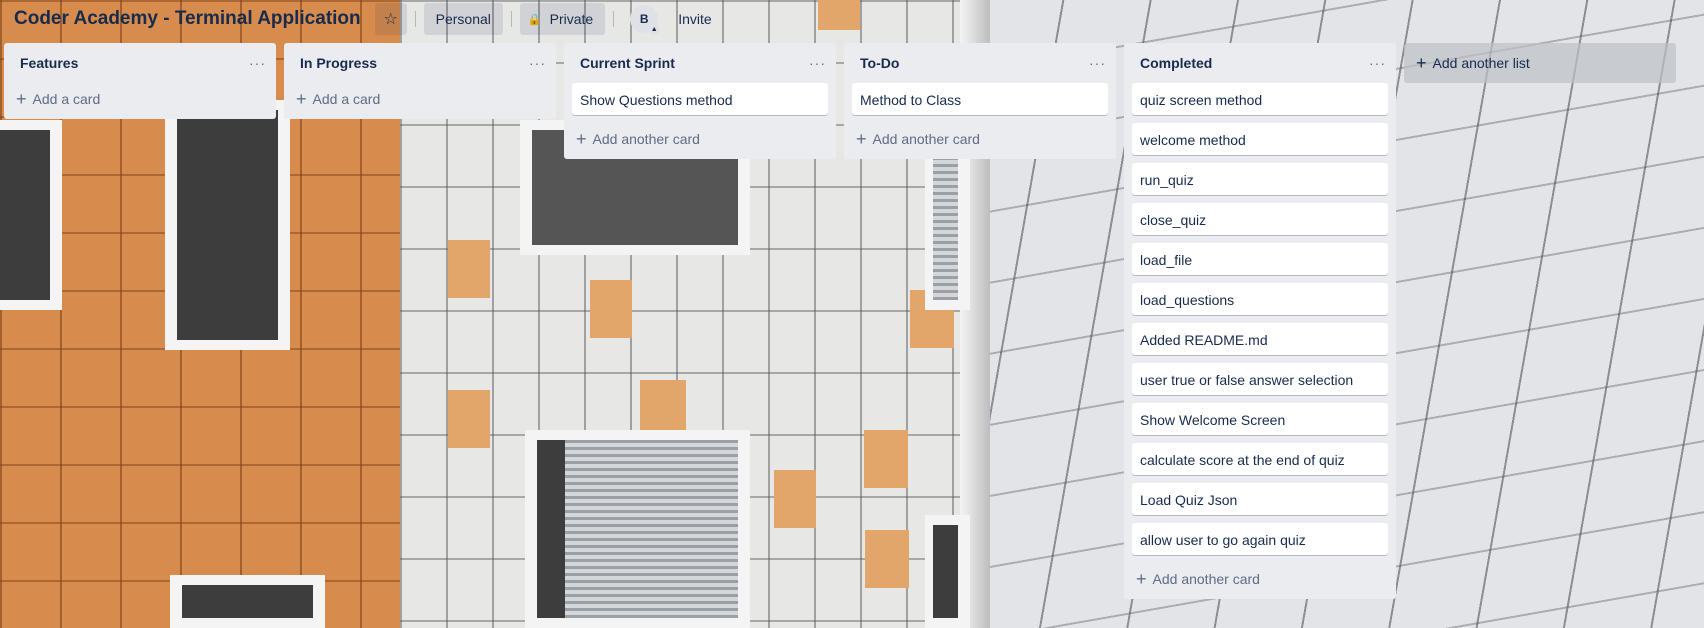 The height and width of the screenshot is (628, 1704). I want to click on list-features: Features ··· + Add a card, so click(140, 81).